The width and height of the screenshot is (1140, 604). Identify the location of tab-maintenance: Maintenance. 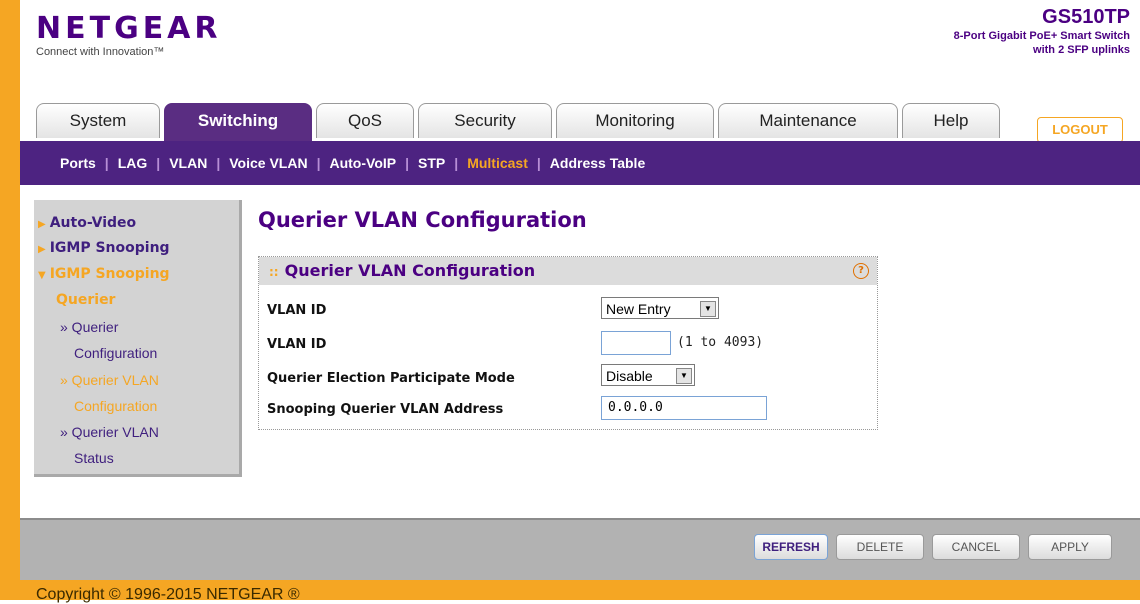
(808, 120).